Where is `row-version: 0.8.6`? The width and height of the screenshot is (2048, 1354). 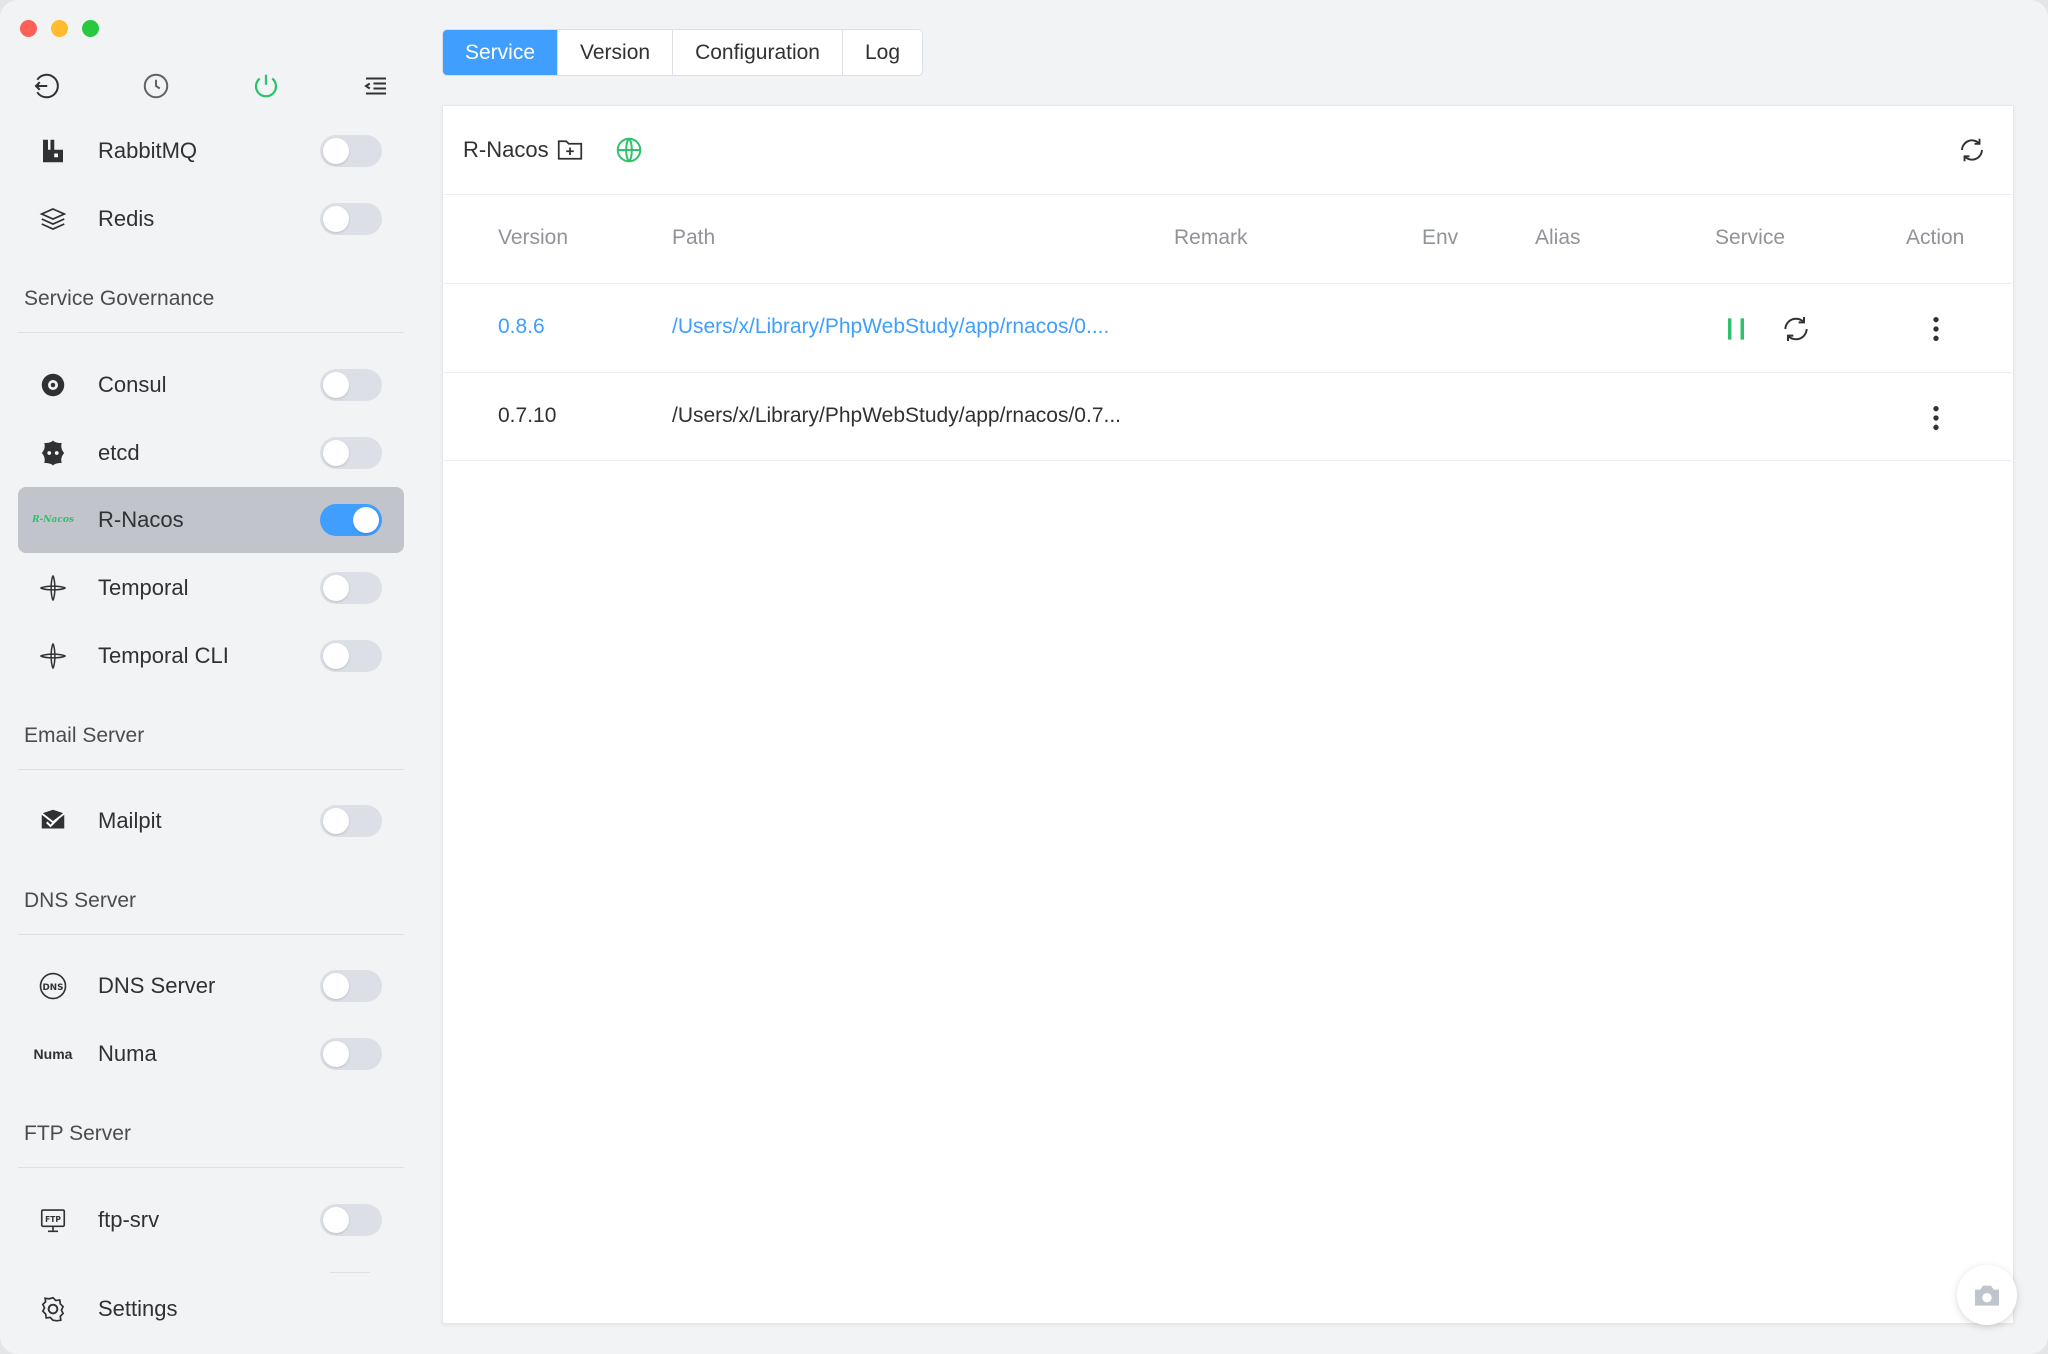
row-version: 0.8.6 is located at coordinates (521, 327).